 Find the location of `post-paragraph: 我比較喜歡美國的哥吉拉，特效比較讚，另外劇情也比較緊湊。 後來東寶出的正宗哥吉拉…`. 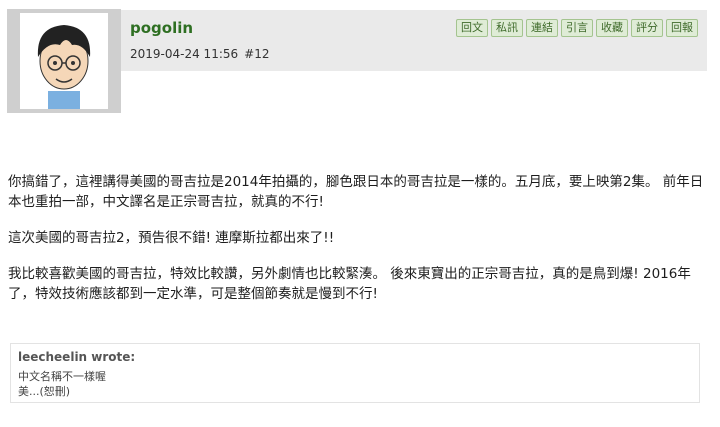

post-paragraph: 我比較喜歡美國的哥吉拉，特效比較讚，另外劇情也比較緊湊。 後來東寶出的正宗哥吉拉… is located at coordinates (349, 284).